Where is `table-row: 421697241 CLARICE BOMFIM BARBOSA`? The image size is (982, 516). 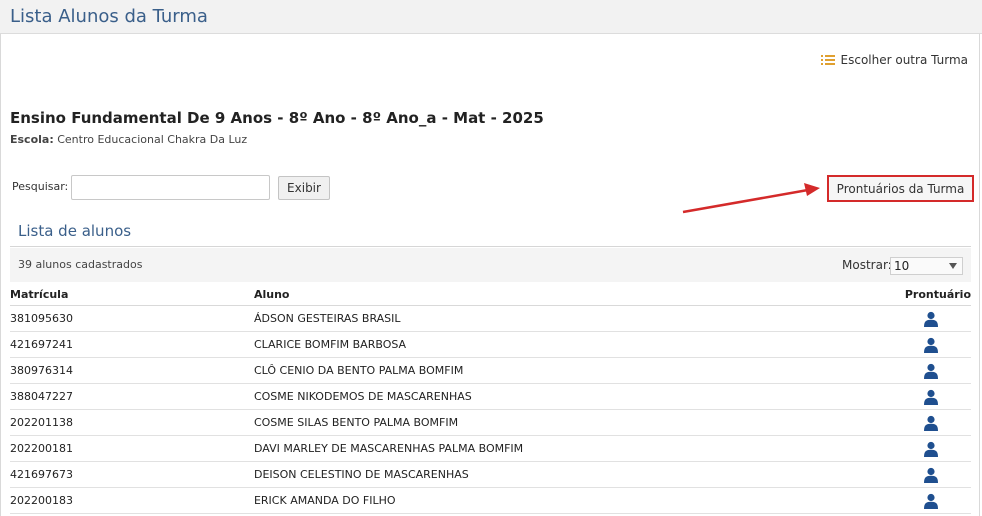
table-row: 421697241 CLARICE BOMFIM BARBOSA is located at coordinates (490, 344).